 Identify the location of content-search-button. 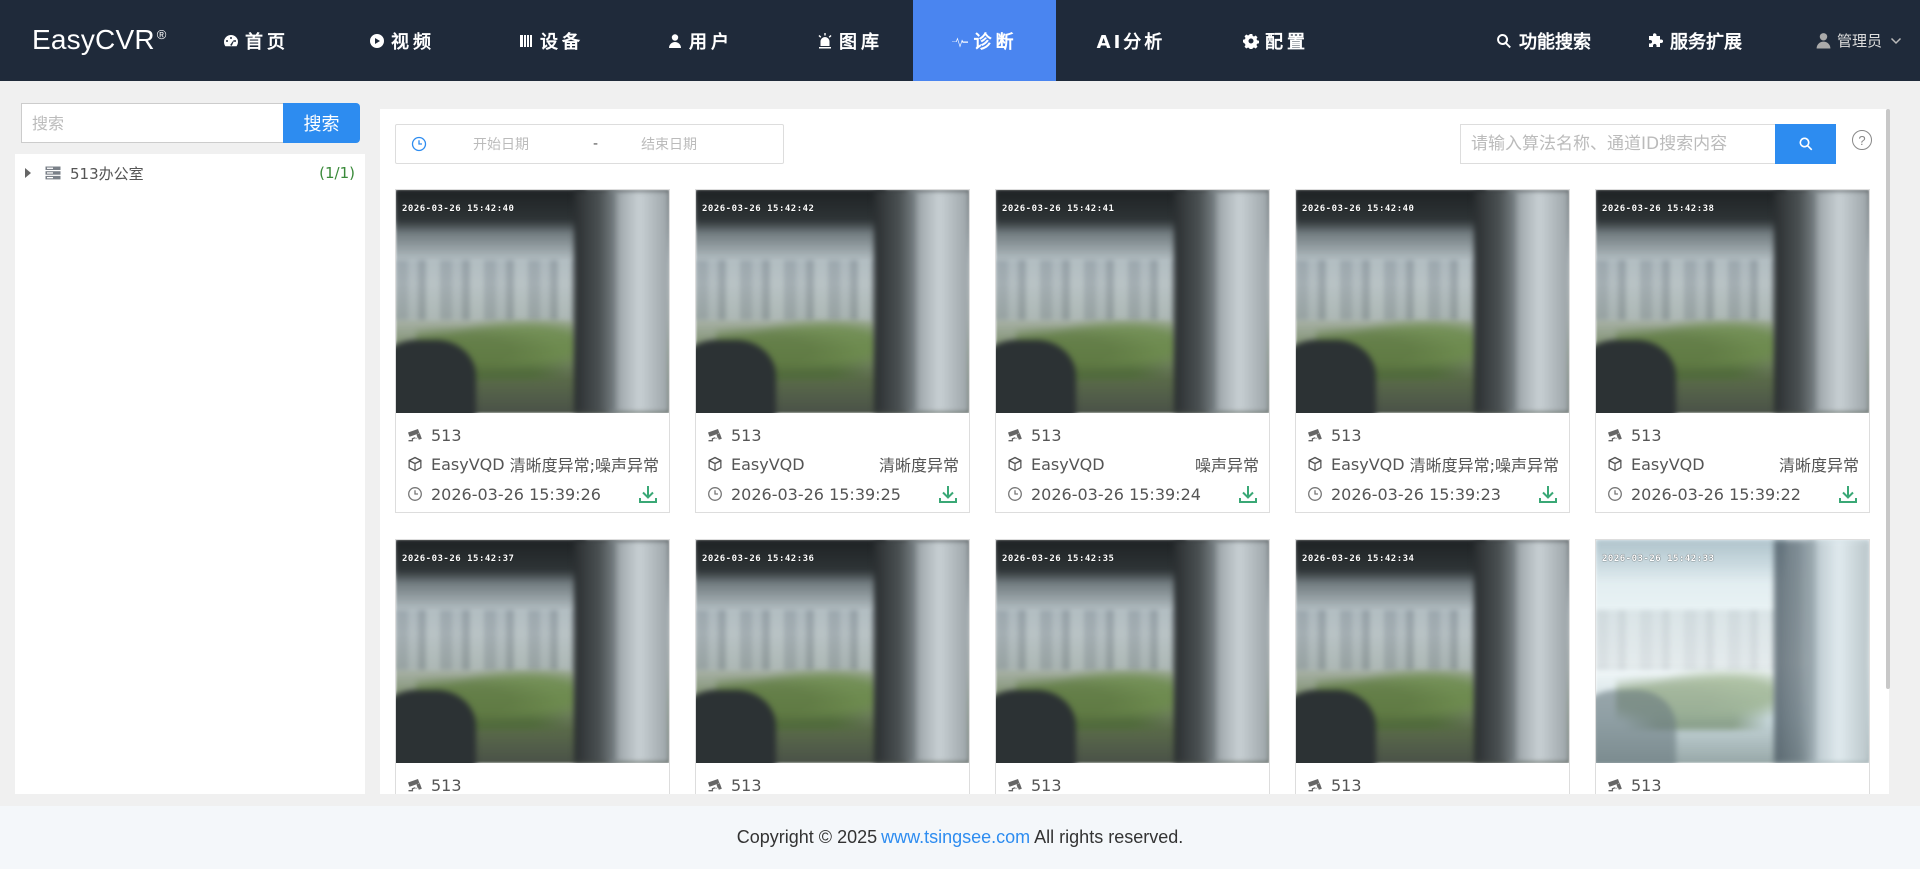
(1805, 144).